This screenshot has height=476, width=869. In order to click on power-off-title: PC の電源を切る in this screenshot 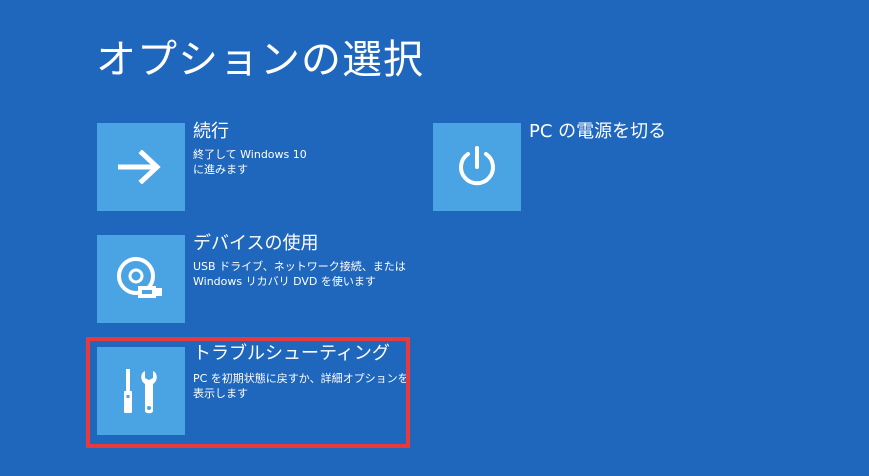, I will do `click(598, 131)`.